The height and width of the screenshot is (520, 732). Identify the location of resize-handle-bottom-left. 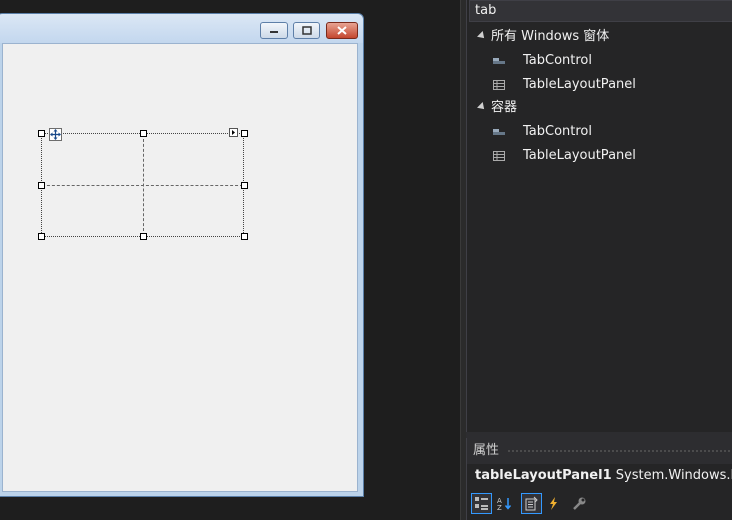
(41, 236).